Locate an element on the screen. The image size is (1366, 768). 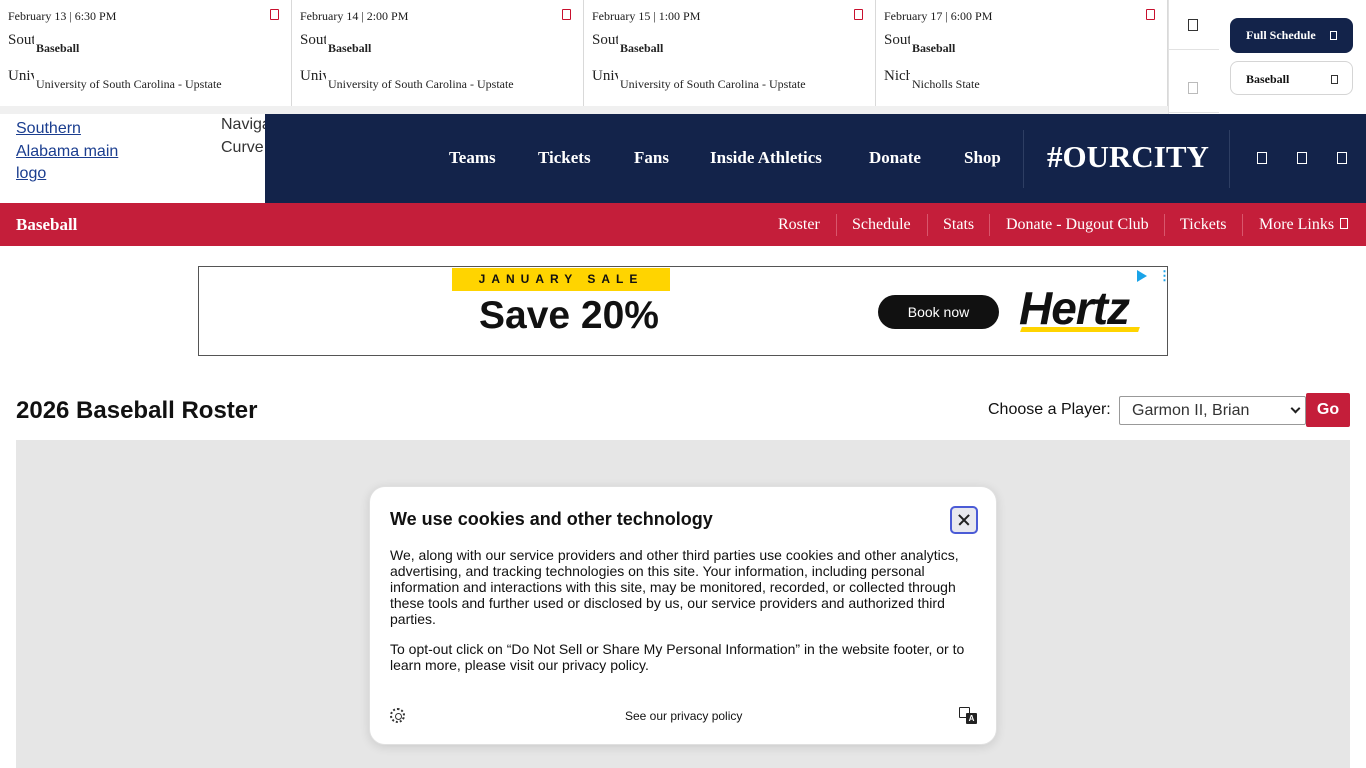
game-date: February 14 | 2:00 PM is located at coordinates (354, 16).